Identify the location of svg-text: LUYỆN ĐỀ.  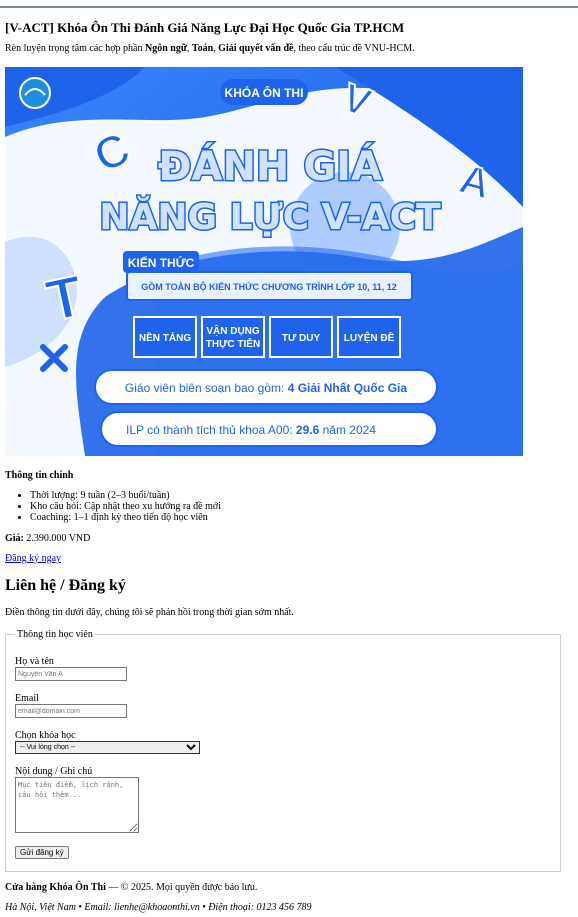
(369, 337).